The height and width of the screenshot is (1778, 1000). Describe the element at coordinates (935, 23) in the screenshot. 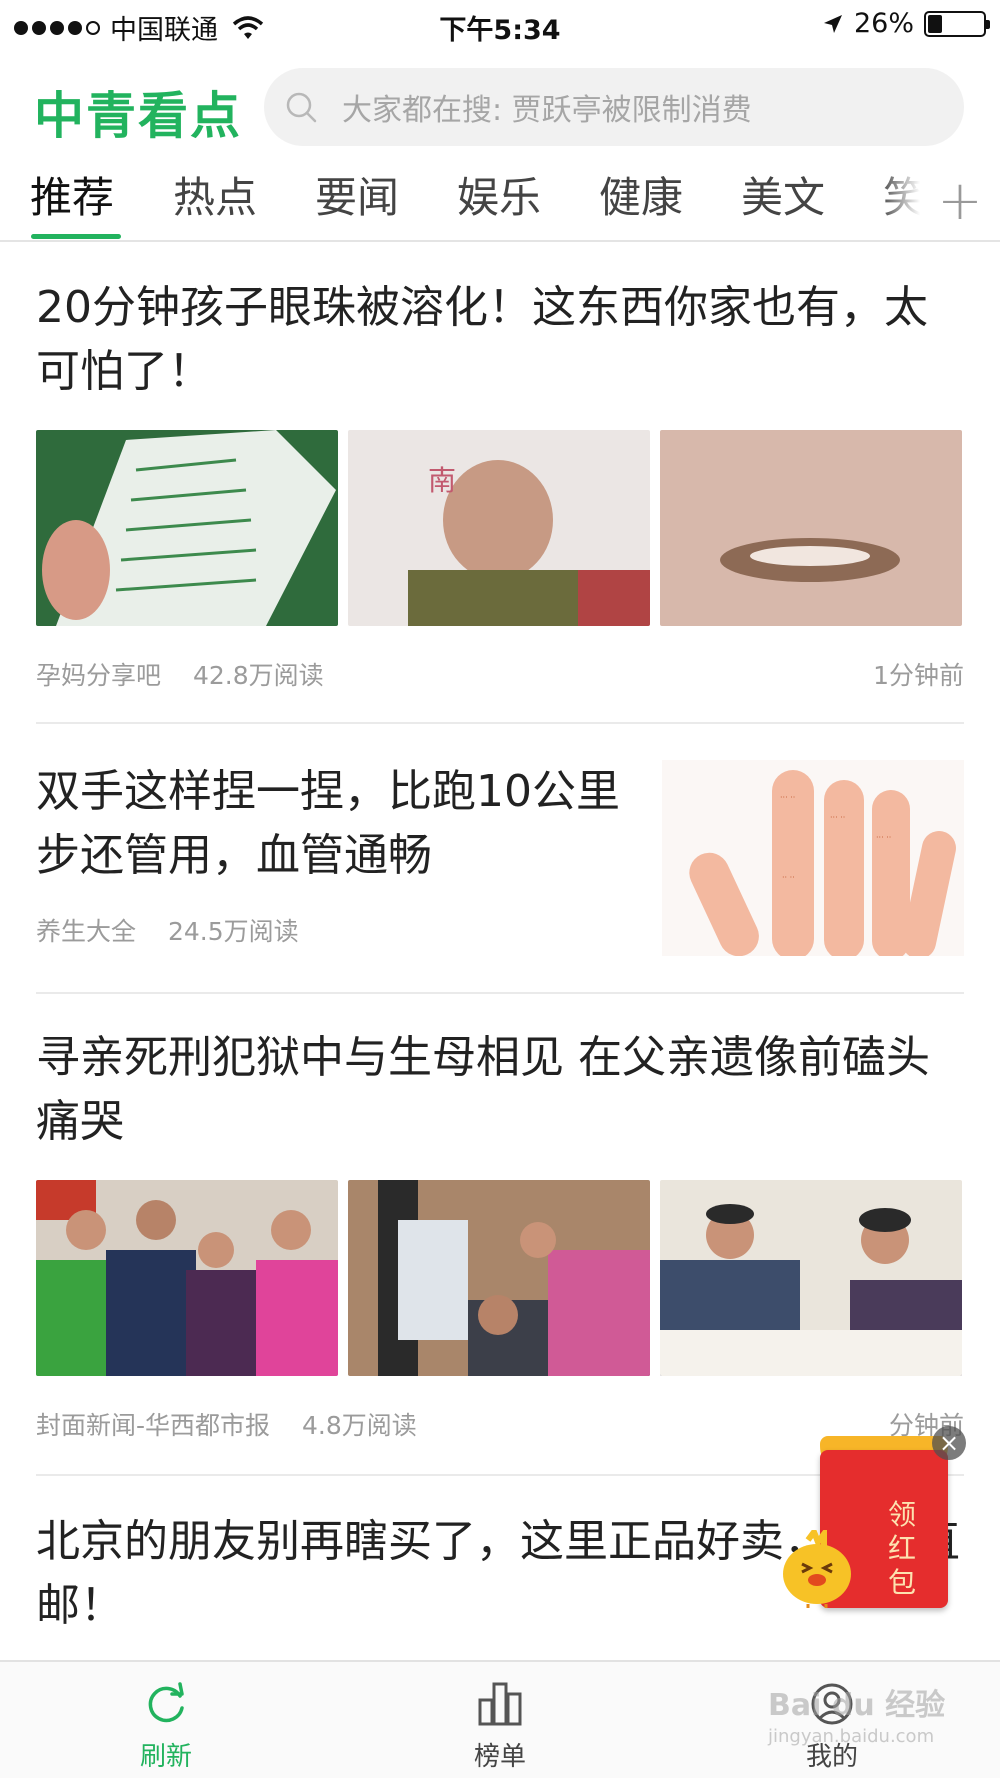

I see `battery-fill` at that location.